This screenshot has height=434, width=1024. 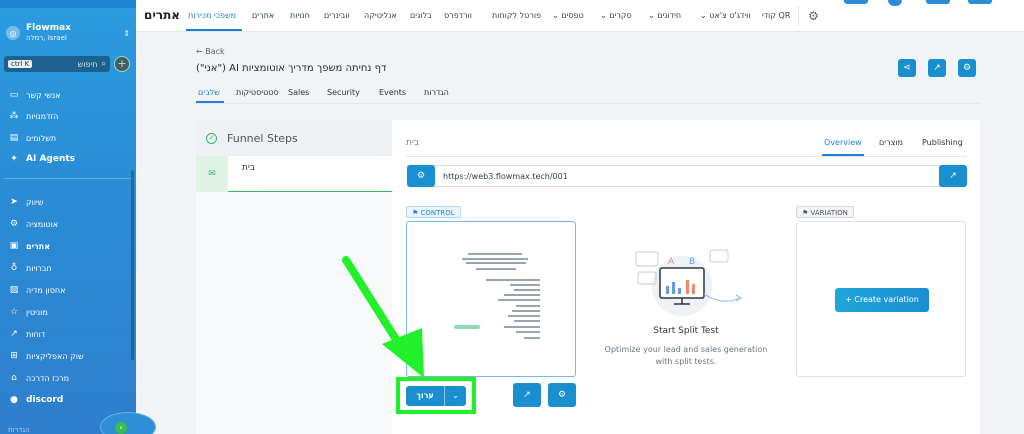 What do you see at coordinates (70, 202) in the screenshot?
I see `sidebar-item-marketing: ➤ שיווק` at bounding box center [70, 202].